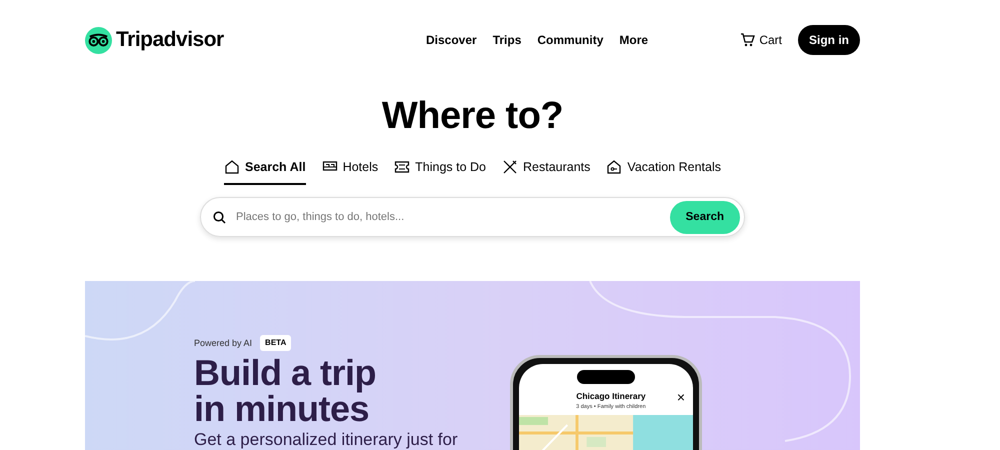  I want to click on sign-in-button: Sign in, so click(829, 40).